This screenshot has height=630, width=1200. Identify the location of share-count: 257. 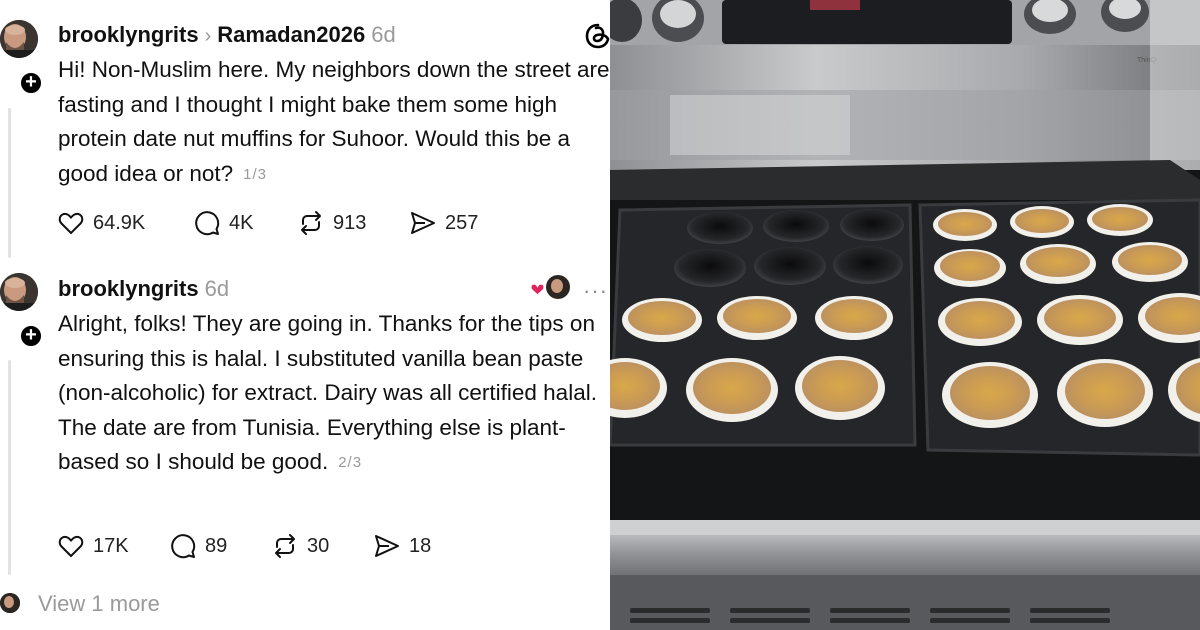
(462, 222).